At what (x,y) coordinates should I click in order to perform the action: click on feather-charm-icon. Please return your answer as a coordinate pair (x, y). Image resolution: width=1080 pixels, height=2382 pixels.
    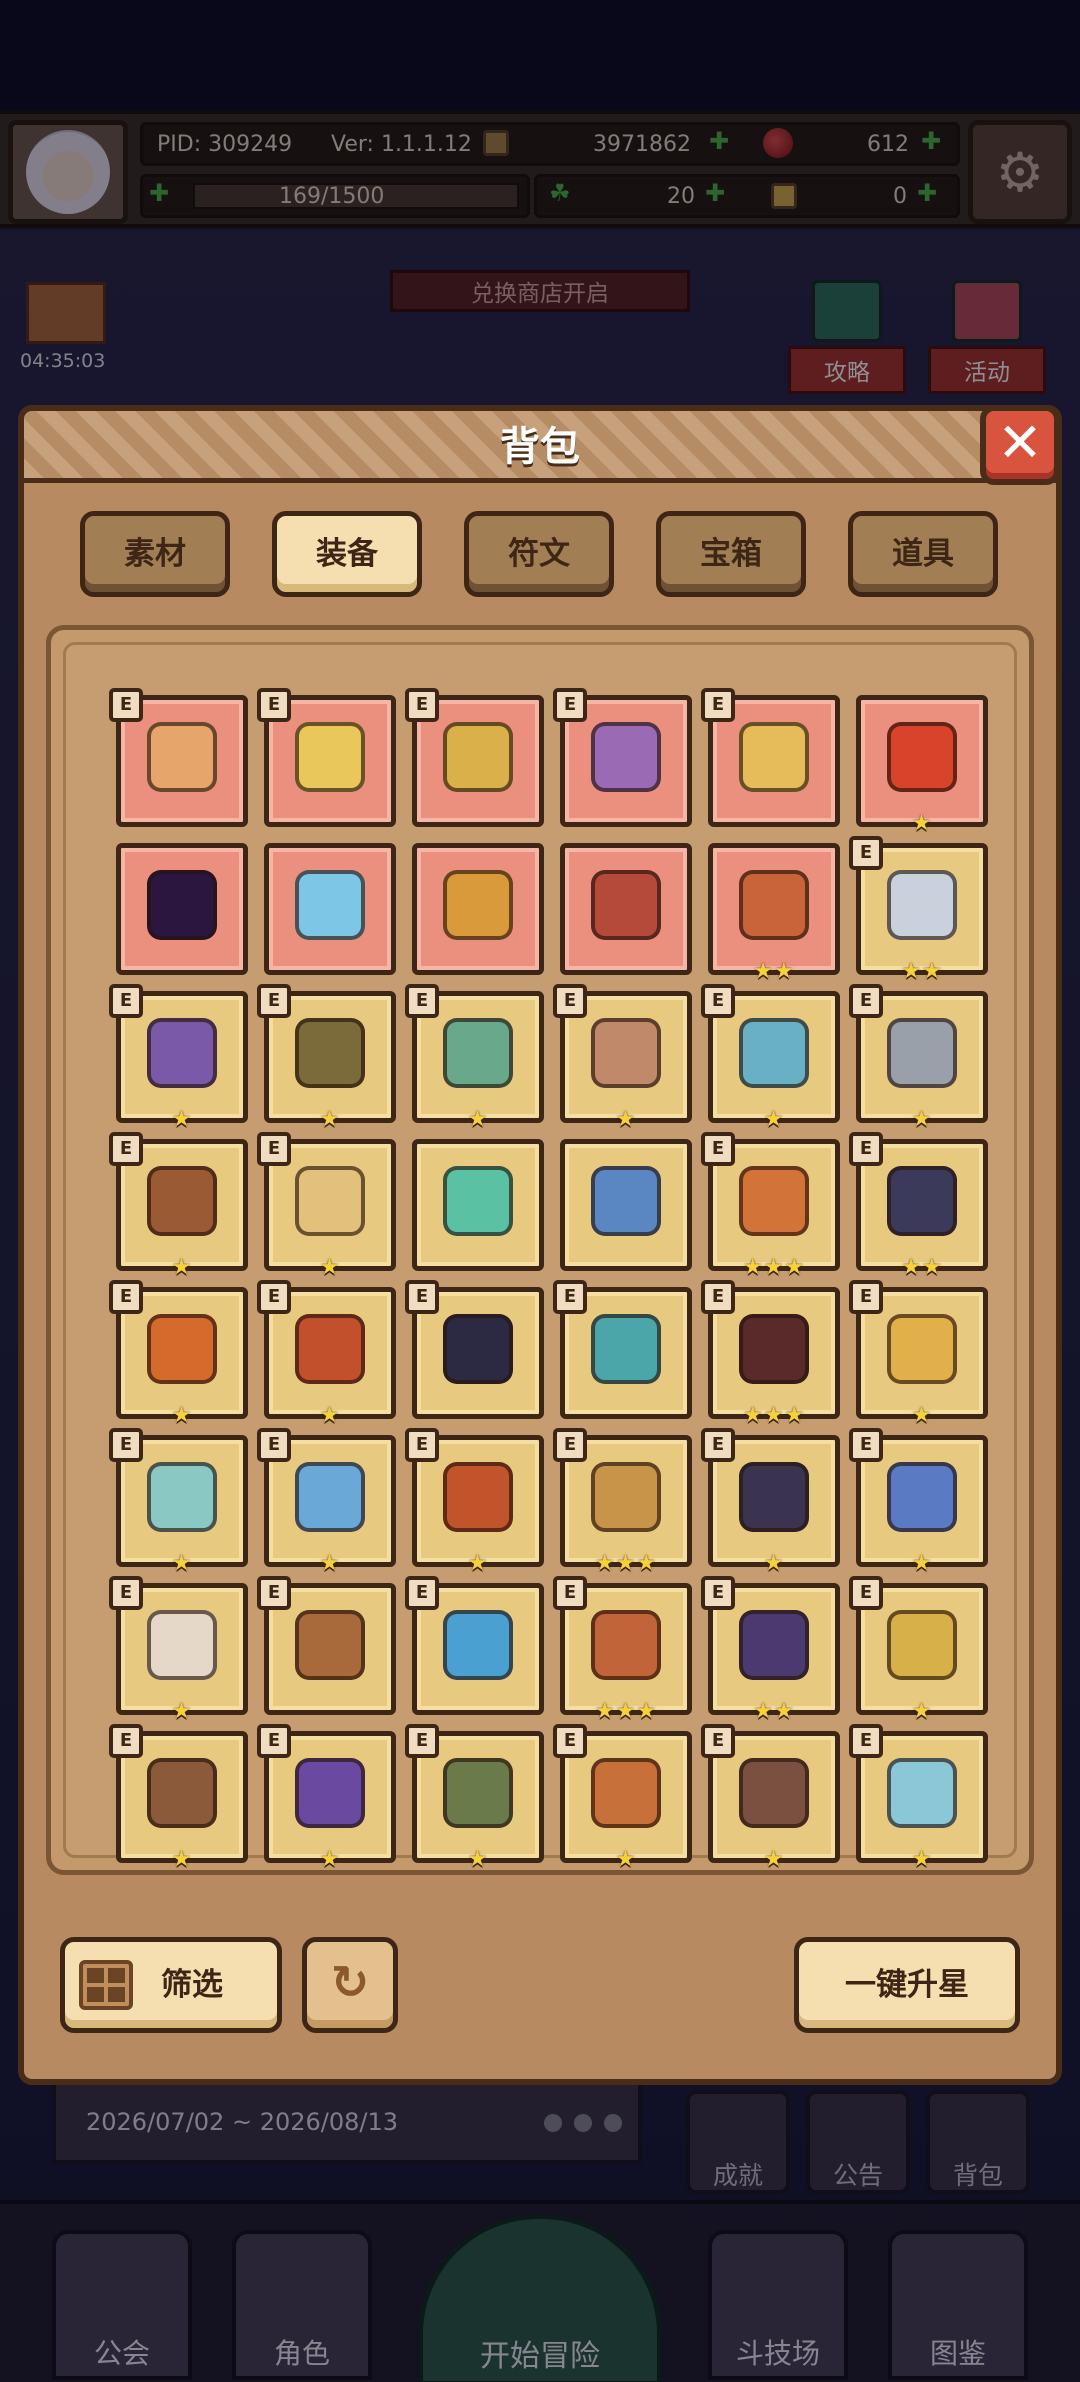
    Looking at the image, I should click on (182, 1645).